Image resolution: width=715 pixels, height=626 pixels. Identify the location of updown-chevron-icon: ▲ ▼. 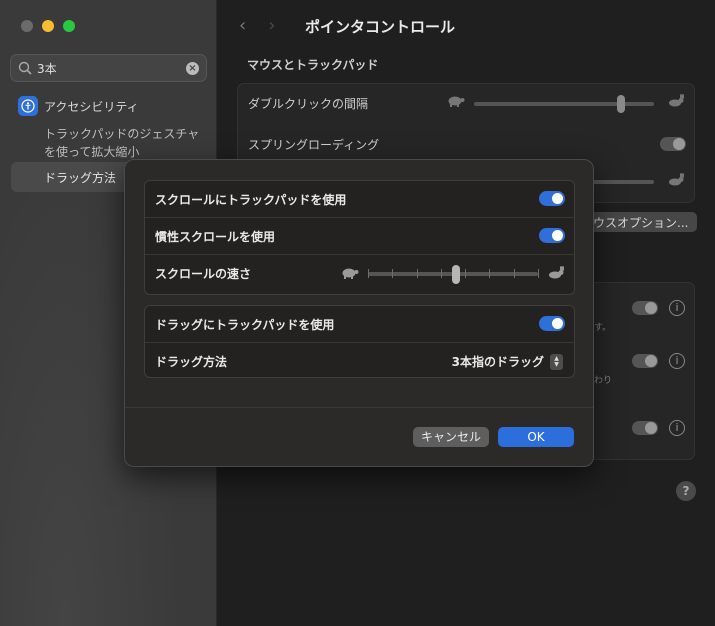
(556, 361).